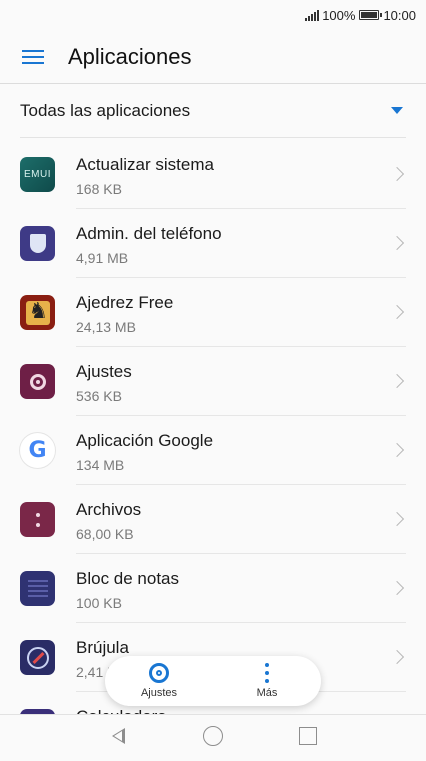  What do you see at coordinates (102, 258) in the screenshot?
I see `app-size: 4,91 MB` at bounding box center [102, 258].